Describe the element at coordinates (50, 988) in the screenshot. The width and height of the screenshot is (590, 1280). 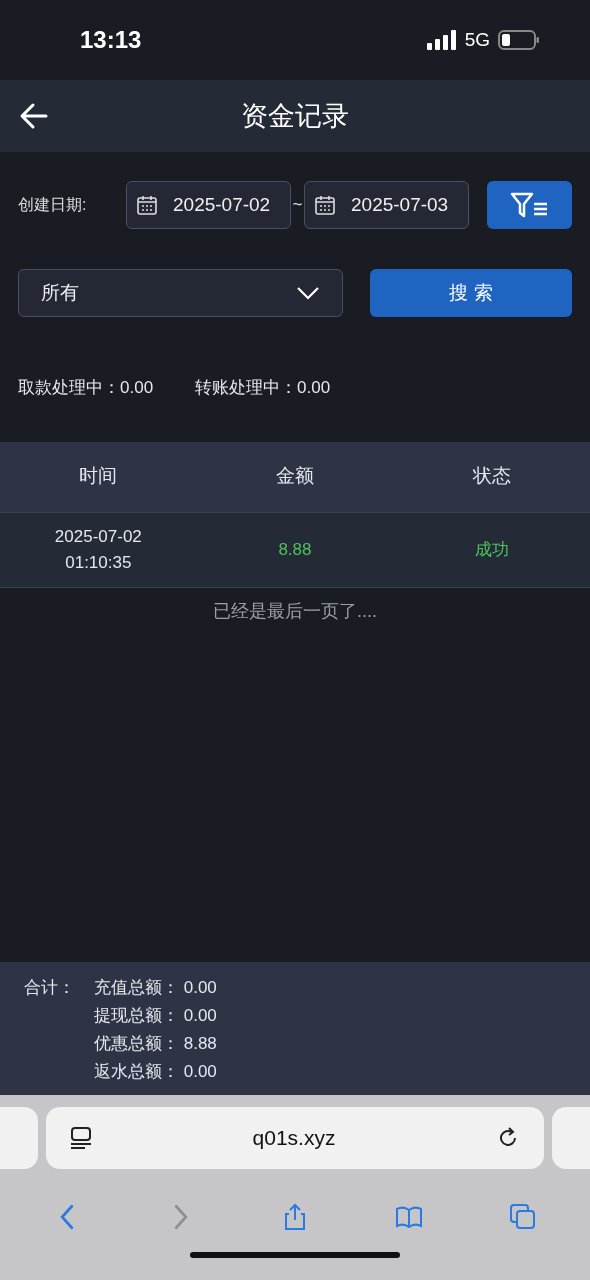
I see `totals-label: 合计：` at that location.